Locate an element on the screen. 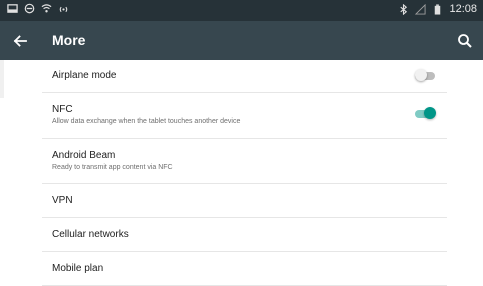 The height and width of the screenshot is (286, 483). status-bar: 12:08 is located at coordinates (241, 10).